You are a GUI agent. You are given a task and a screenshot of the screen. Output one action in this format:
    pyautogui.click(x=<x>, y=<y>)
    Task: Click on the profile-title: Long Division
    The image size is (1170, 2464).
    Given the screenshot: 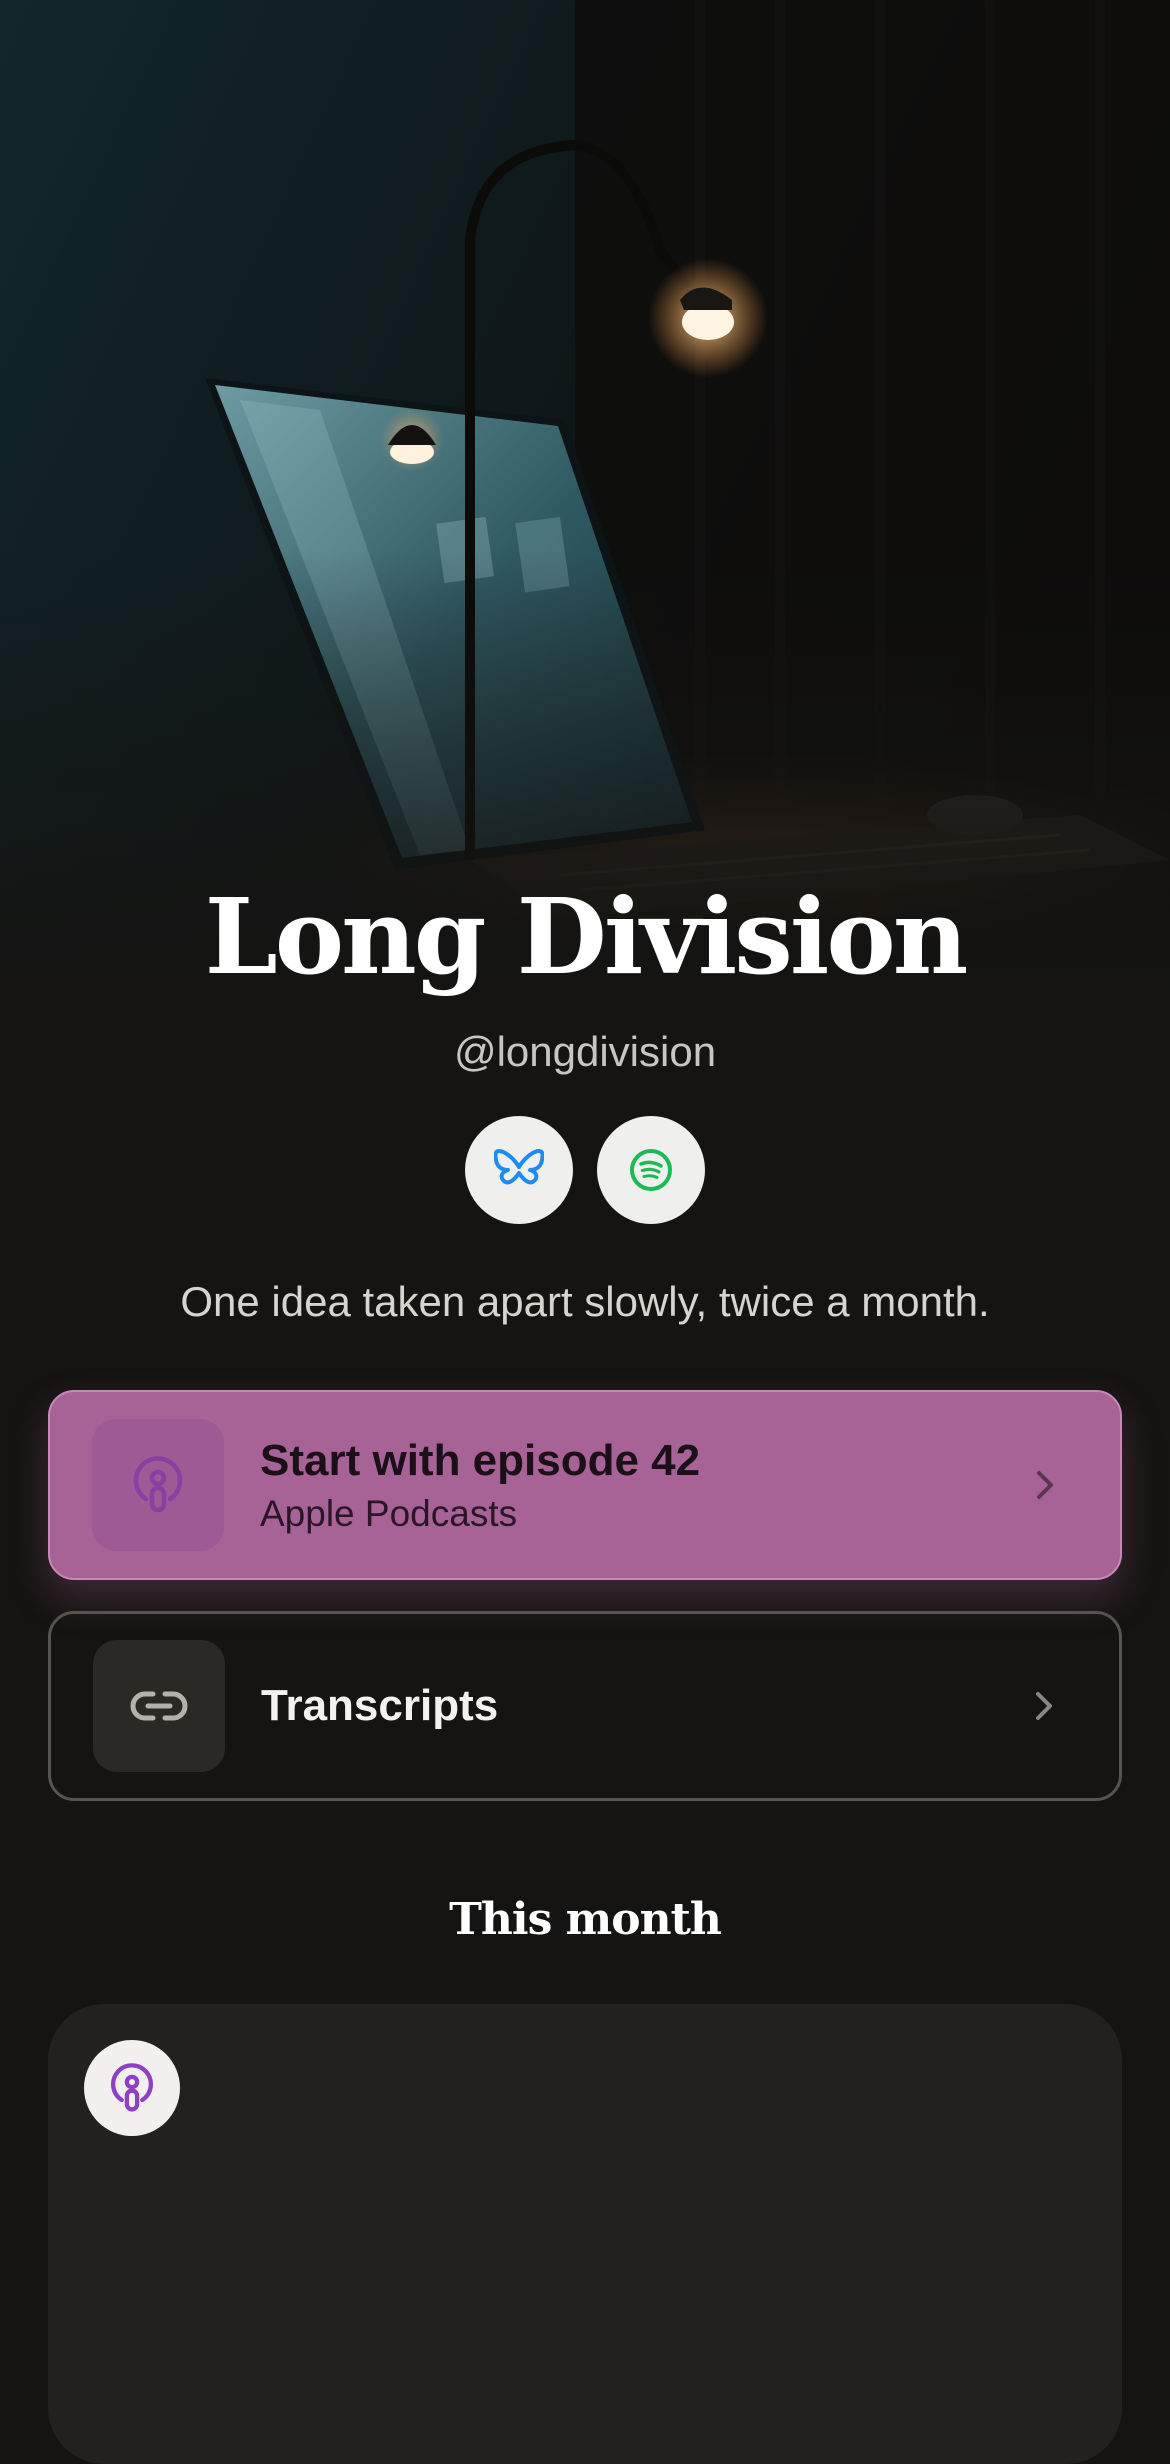 What is the action you would take?
    pyautogui.click(x=586, y=936)
    